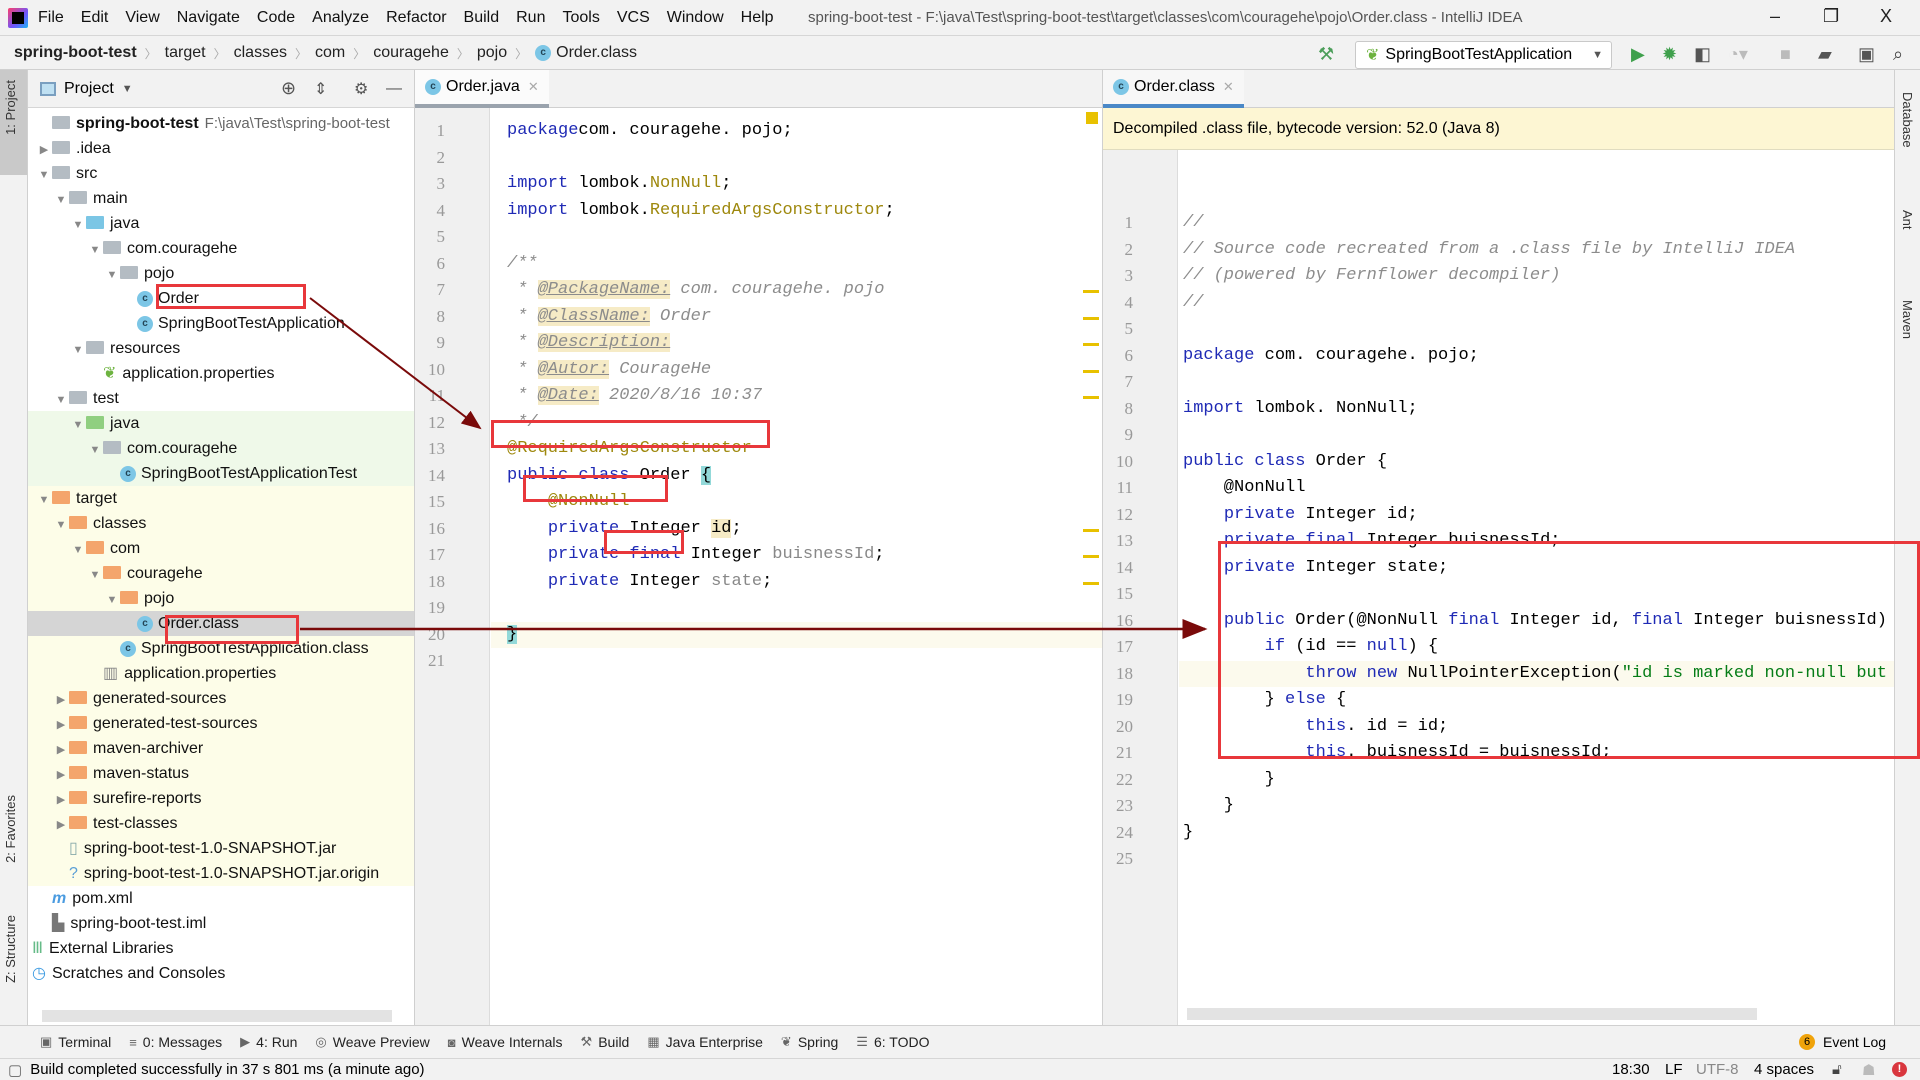 Image resolution: width=1920 pixels, height=1080 pixels. I want to click on menu-run: Run, so click(530, 18).